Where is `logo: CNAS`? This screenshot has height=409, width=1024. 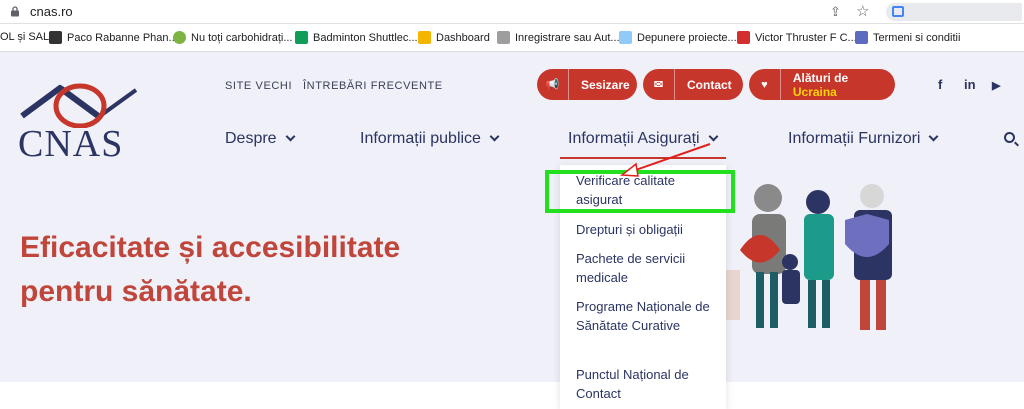
logo: CNAS is located at coordinates (80, 121).